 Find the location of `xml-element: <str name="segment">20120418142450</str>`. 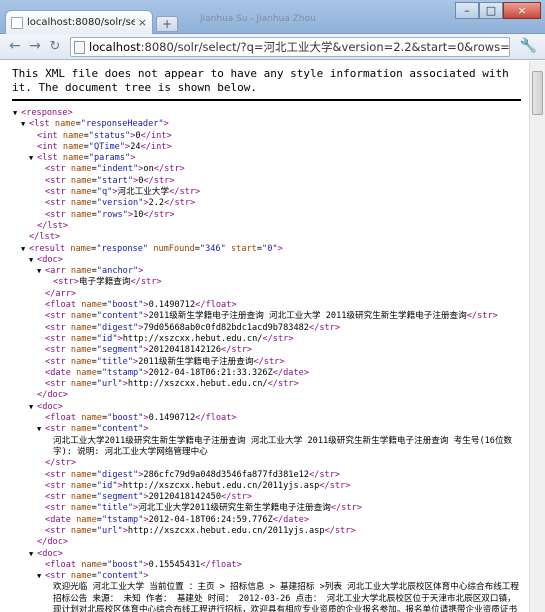

xml-element: <str name="segment">20120418142450</str> is located at coordinates (149, 497).